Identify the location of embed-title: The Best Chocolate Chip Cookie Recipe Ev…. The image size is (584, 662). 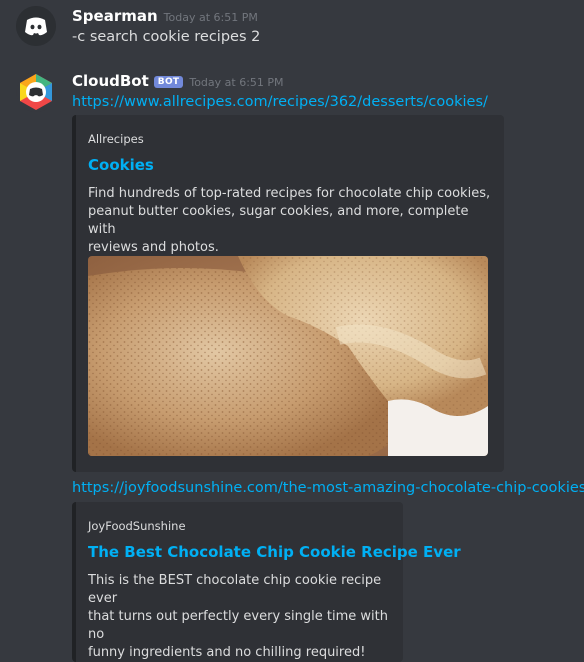
(274, 552).